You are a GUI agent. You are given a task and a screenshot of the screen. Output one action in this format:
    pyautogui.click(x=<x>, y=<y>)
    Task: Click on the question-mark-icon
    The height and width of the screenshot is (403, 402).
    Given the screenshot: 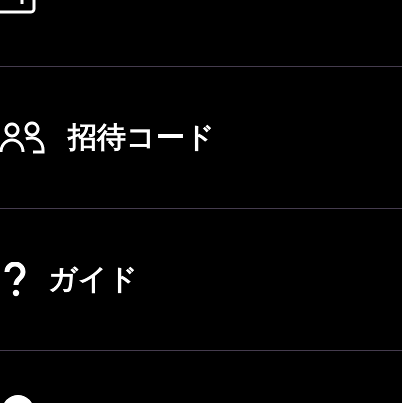 What is the action you would take?
    pyautogui.click(x=15, y=280)
    